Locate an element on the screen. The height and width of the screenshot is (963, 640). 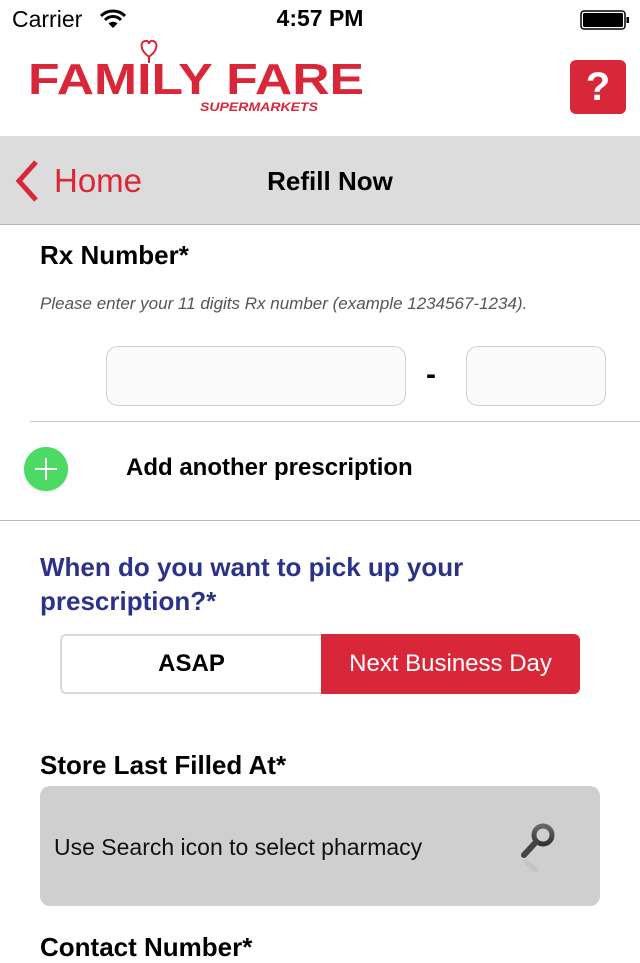
question-mark-icon: ? is located at coordinates (598, 86).